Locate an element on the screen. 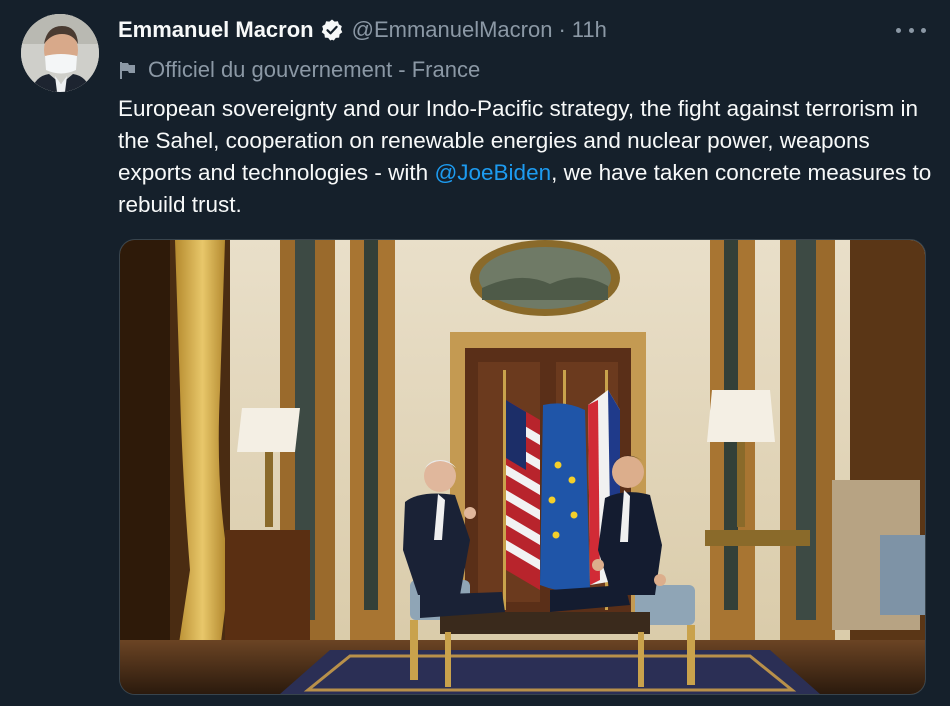  flag-icon is located at coordinates (128, 70).